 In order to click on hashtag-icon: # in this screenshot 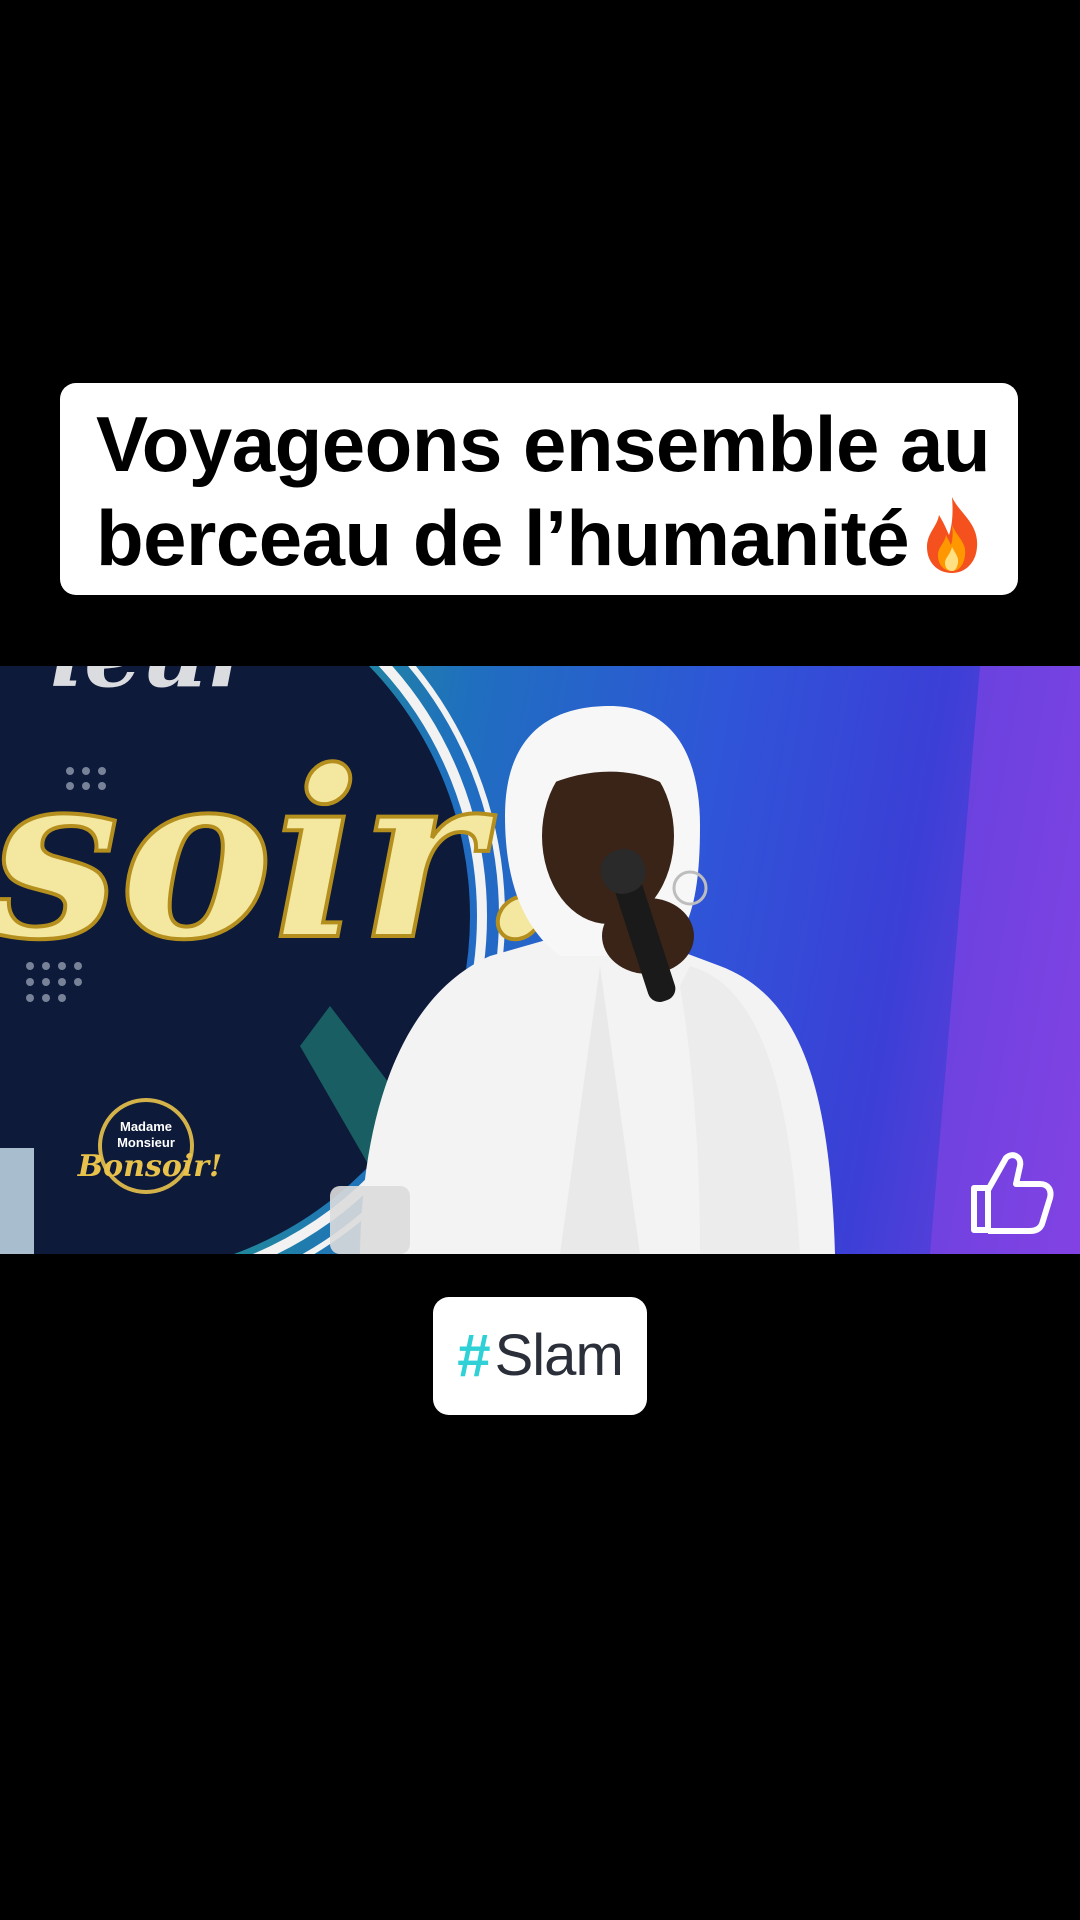, I will do `click(474, 1355)`.